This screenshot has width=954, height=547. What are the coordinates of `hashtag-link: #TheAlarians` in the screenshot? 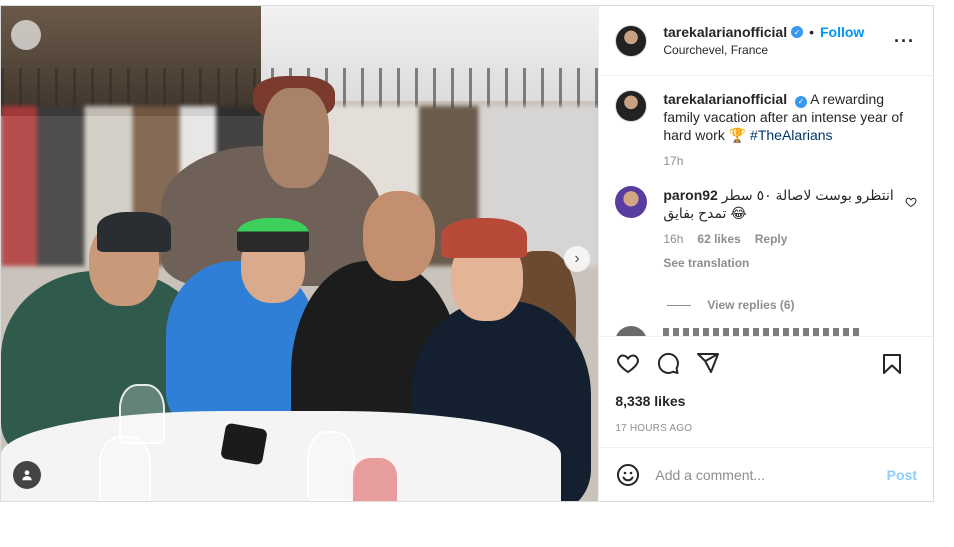 It's located at (791, 135).